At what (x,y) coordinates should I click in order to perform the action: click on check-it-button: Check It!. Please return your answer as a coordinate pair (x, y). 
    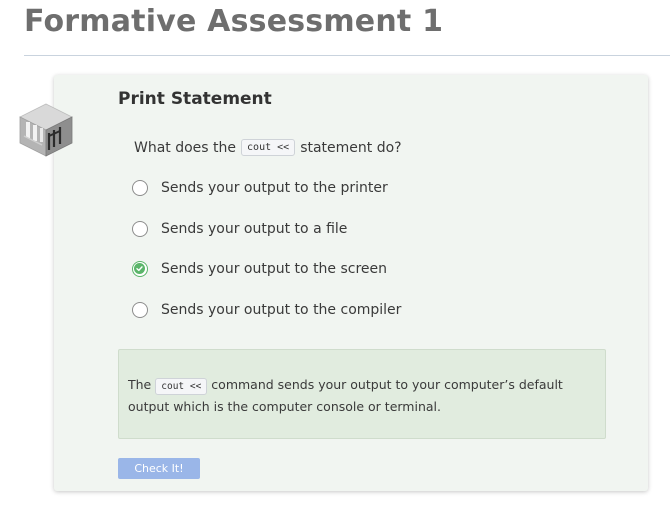
    Looking at the image, I should click on (159, 468).